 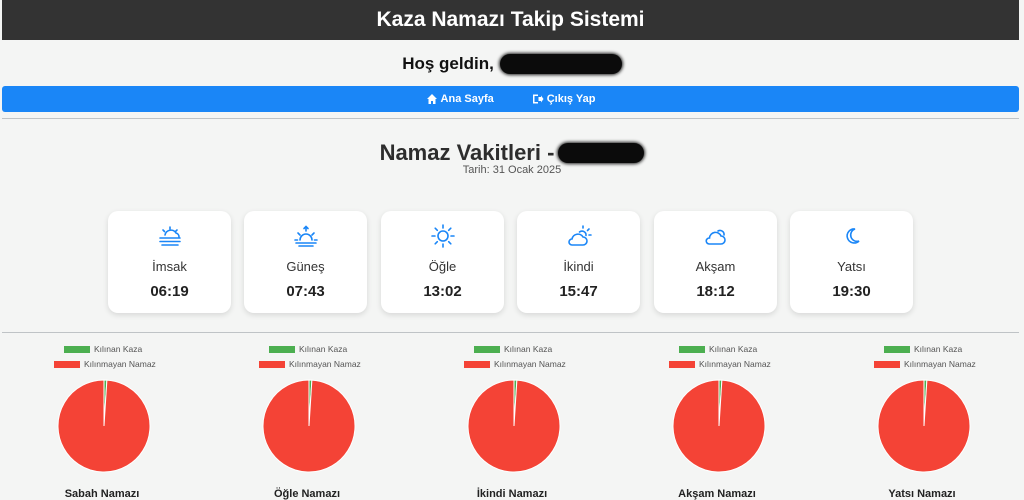 I want to click on home-link-label: Ana Sayfa, so click(x=467, y=99).